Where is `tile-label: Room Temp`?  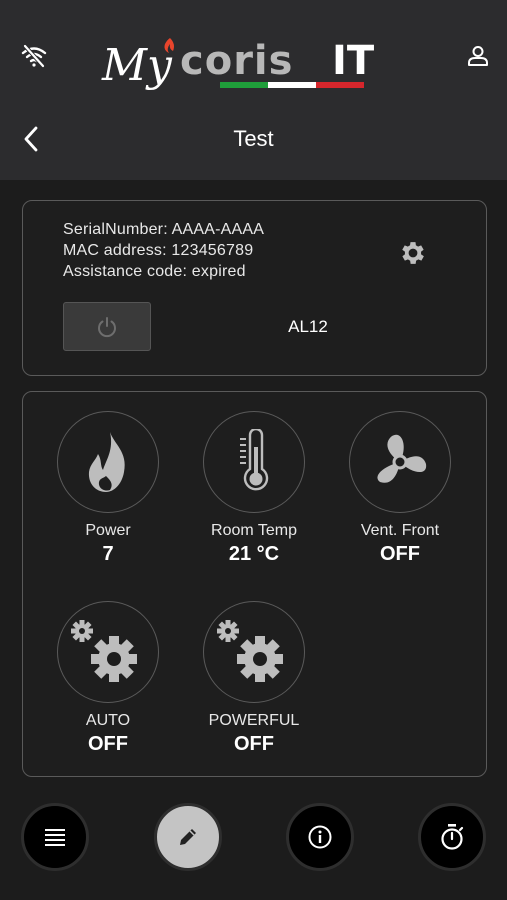 tile-label: Room Temp is located at coordinates (254, 530).